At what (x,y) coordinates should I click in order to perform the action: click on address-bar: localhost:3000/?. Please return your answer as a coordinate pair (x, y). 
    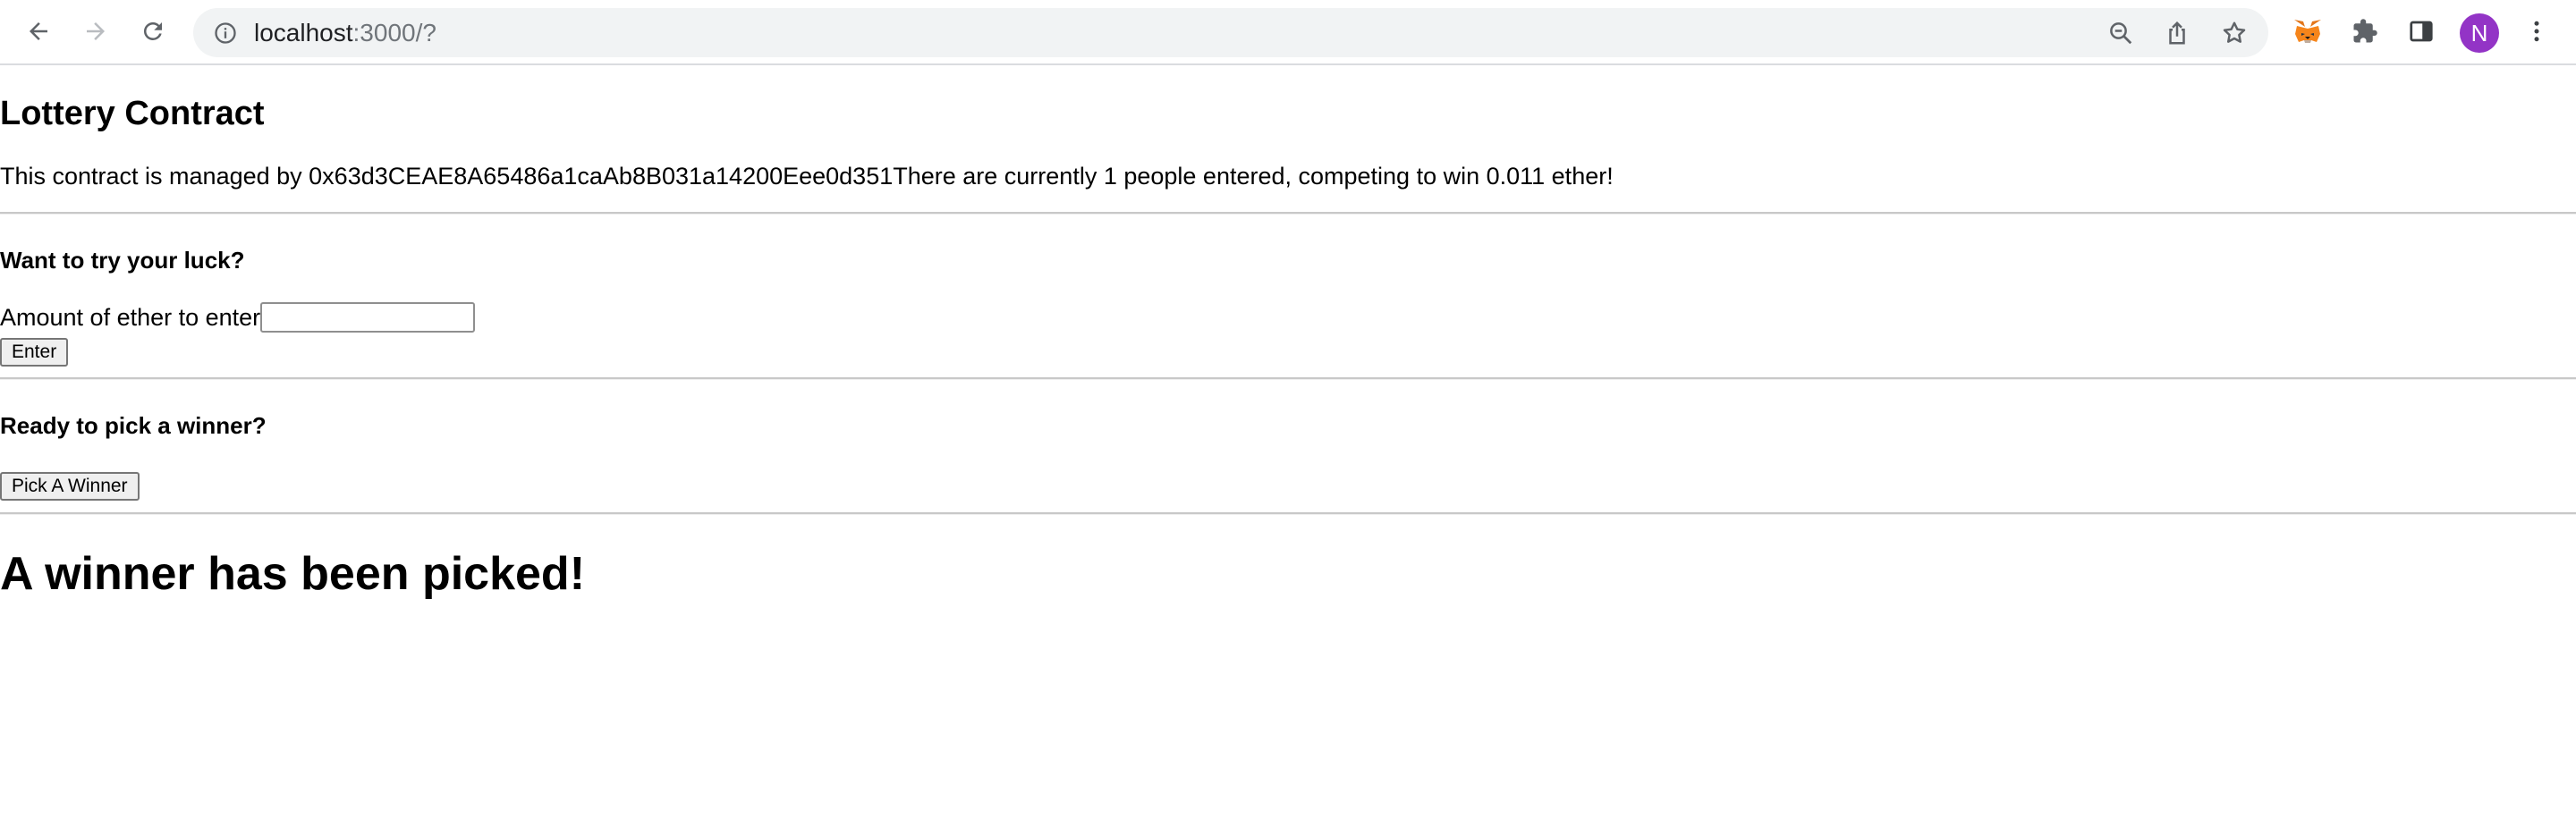
    Looking at the image, I should click on (1230, 32).